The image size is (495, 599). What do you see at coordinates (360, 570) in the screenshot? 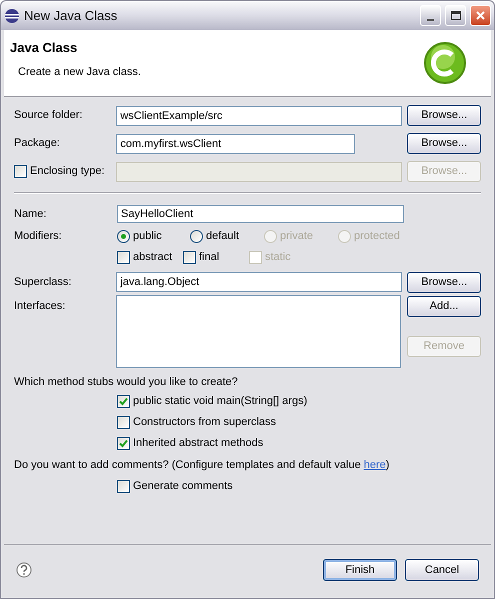
I see `dialog-button: Finish` at bounding box center [360, 570].